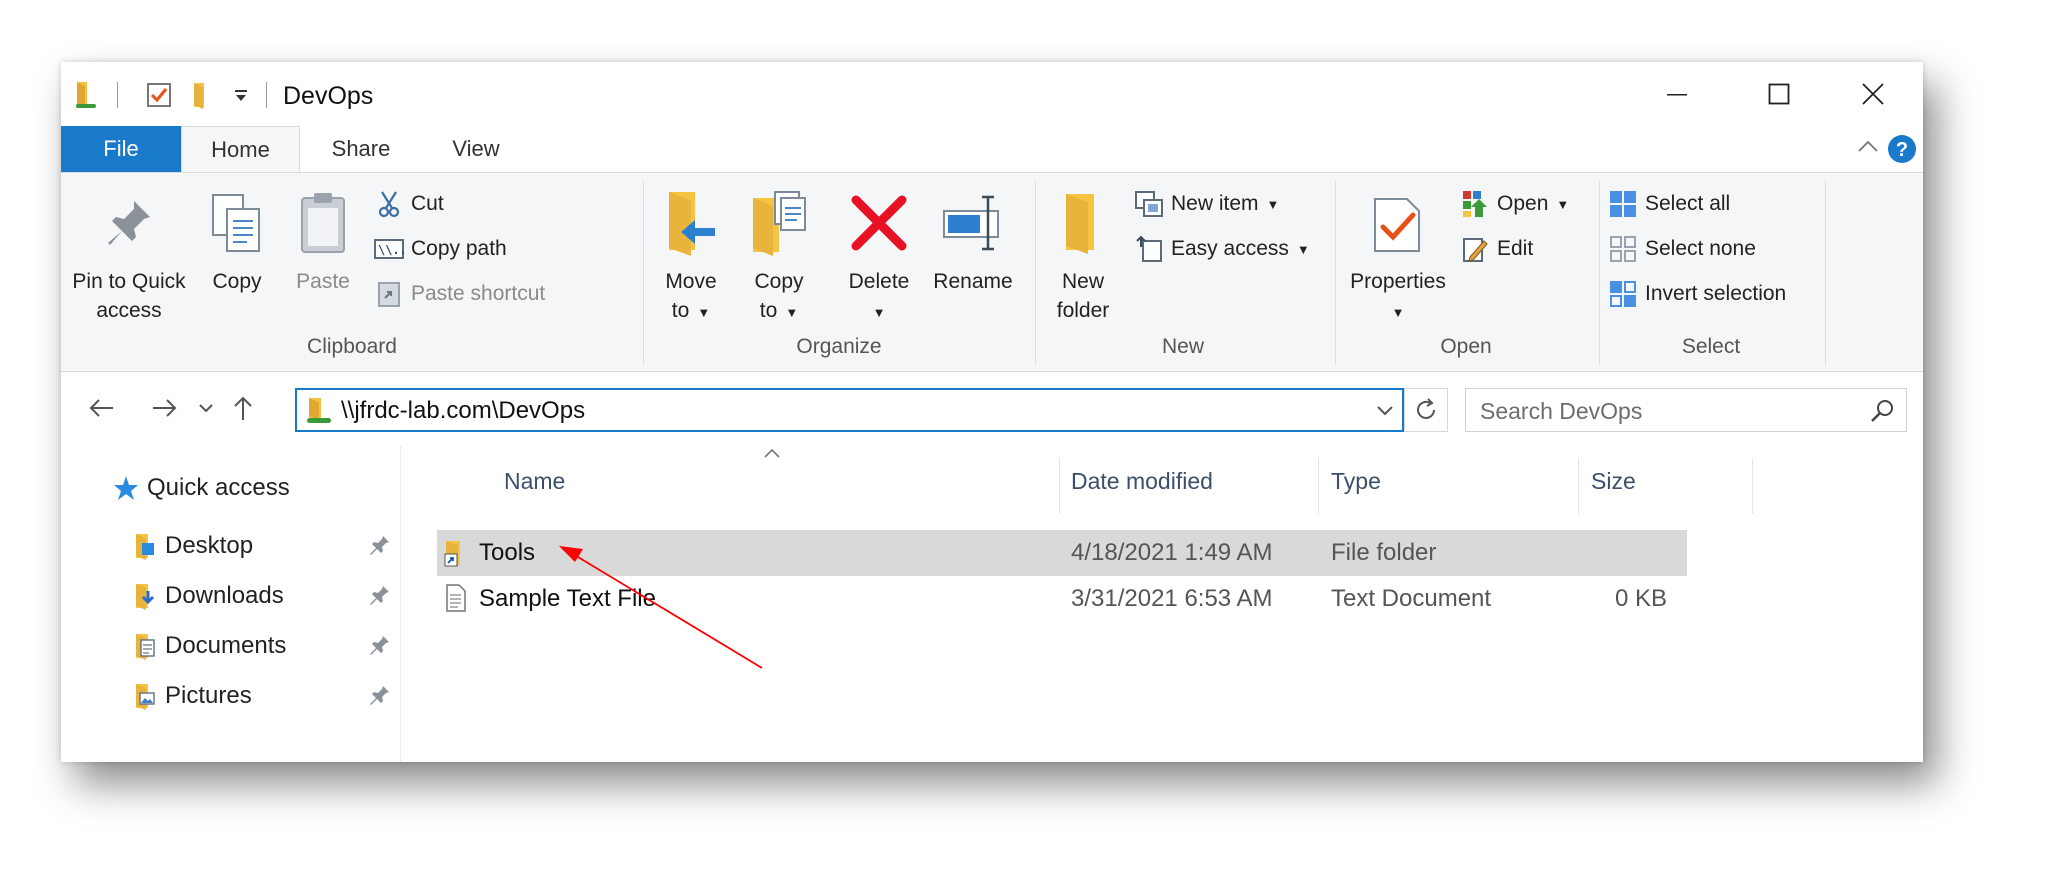  What do you see at coordinates (165, 408) in the screenshot?
I see `forward-arrow-icon` at bounding box center [165, 408].